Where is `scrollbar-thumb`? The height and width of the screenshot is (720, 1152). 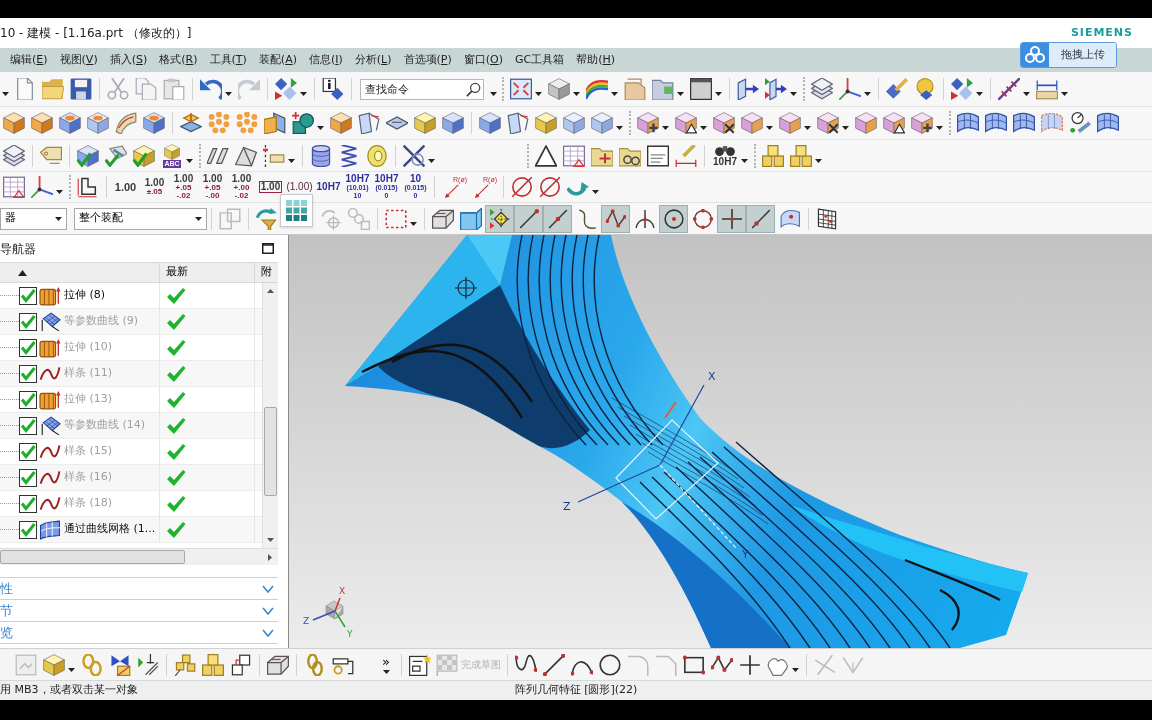 scrollbar-thumb is located at coordinates (270, 451).